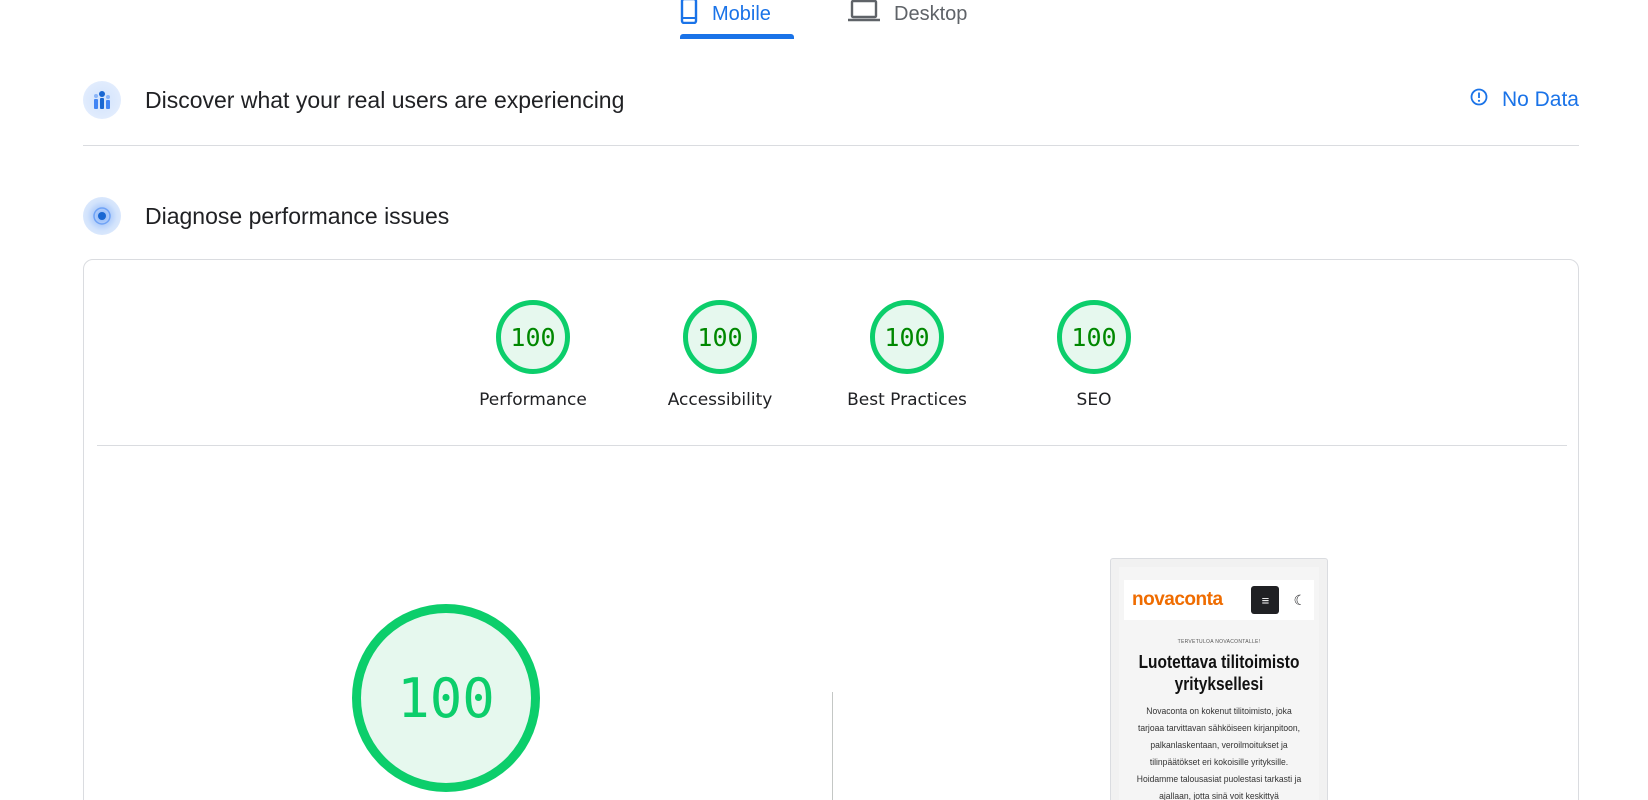  Describe the element at coordinates (1219, 673) in the screenshot. I see `screenshot-title: Luotettava tilitoimisto yrityksellesi` at that location.